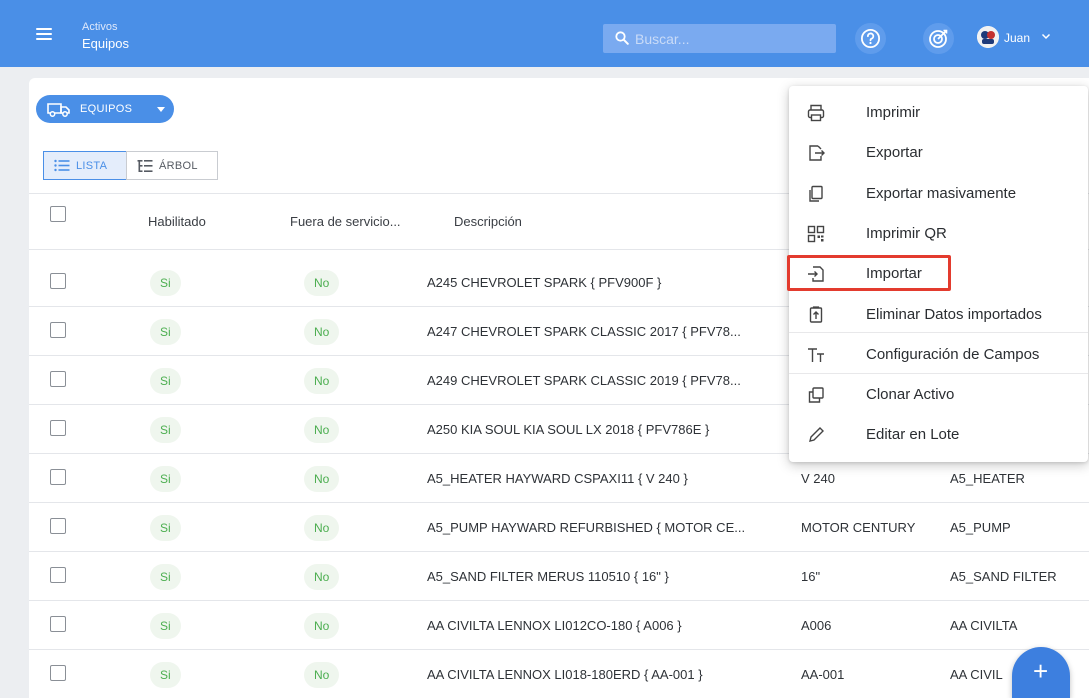 The height and width of the screenshot is (698, 1089). Describe the element at coordinates (818, 478) in the screenshot. I see `column4-cell: V 240` at that location.